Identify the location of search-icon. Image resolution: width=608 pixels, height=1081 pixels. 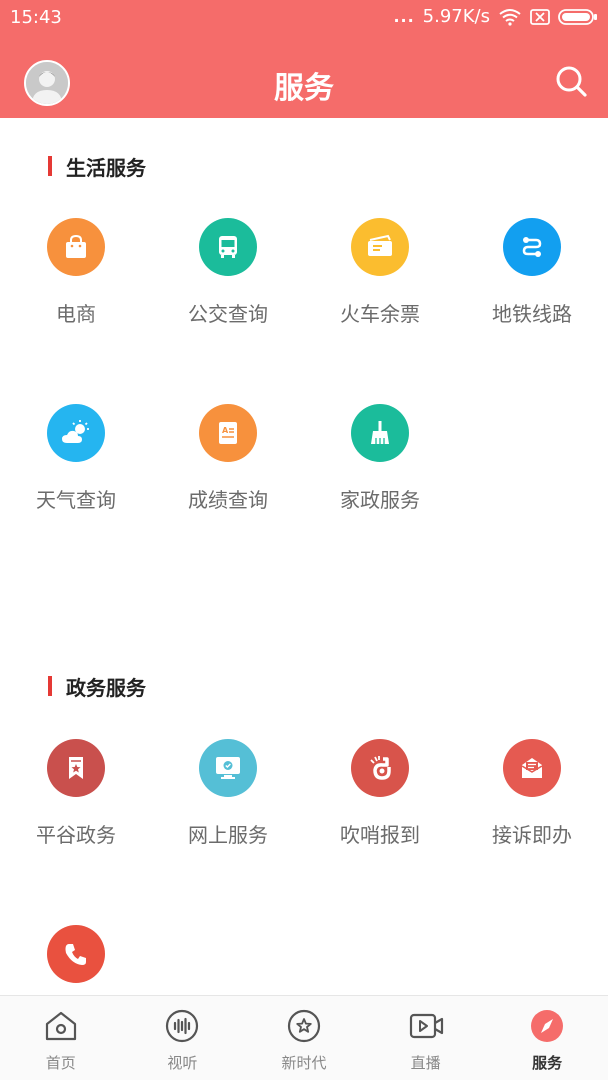
(571, 81).